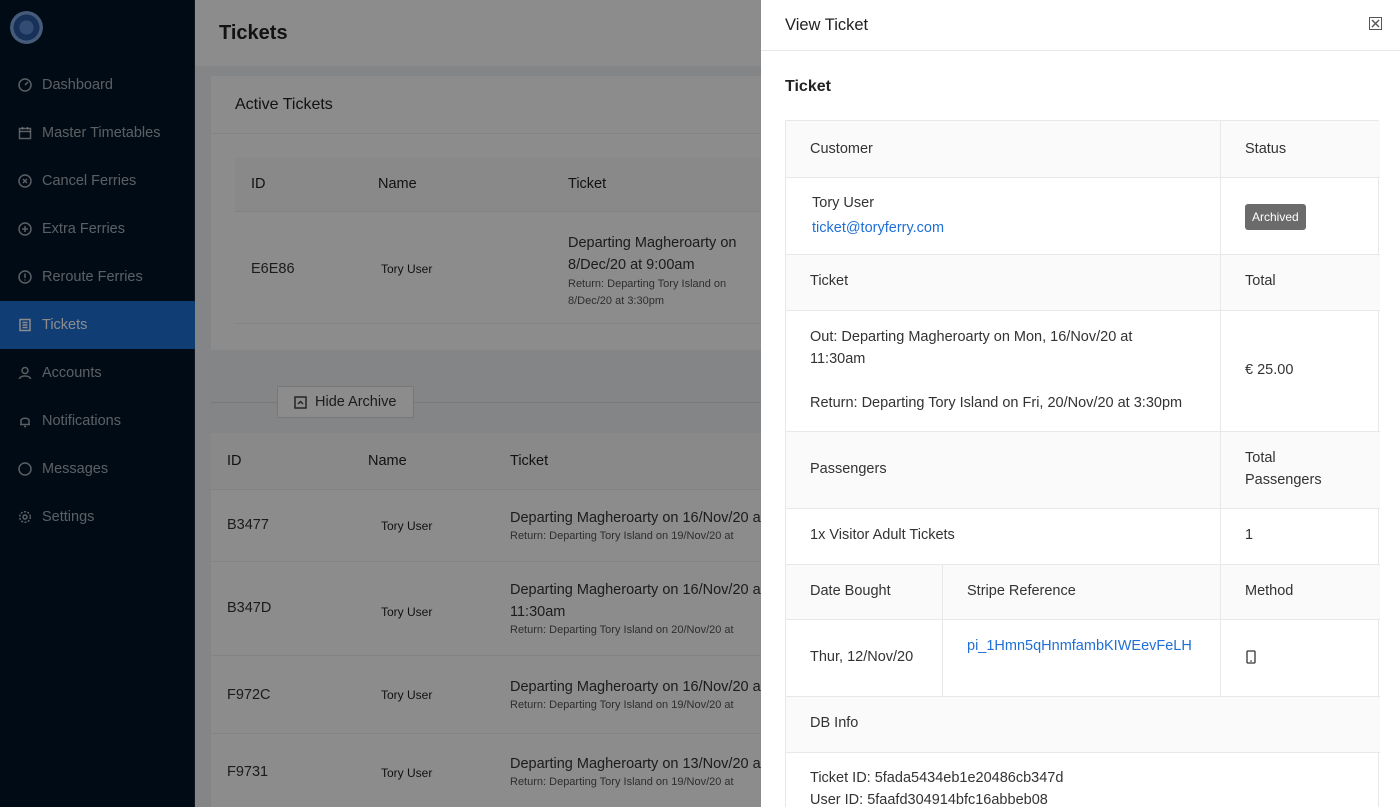 The image size is (1400, 807). What do you see at coordinates (862, 657) in the screenshot?
I see `date-bought-value: Thur, 12/Nov/20` at bounding box center [862, 657].